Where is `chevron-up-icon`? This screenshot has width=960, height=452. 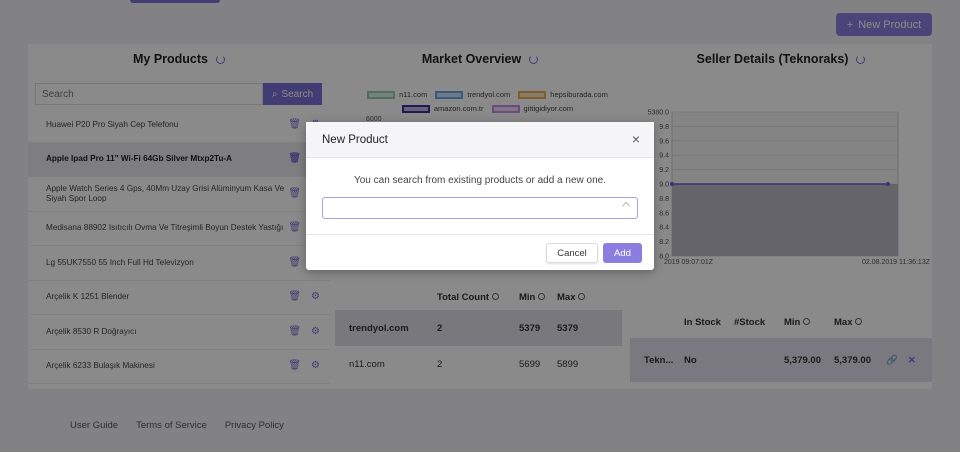 chevron-up-icon is located at coordinates (626, 206).